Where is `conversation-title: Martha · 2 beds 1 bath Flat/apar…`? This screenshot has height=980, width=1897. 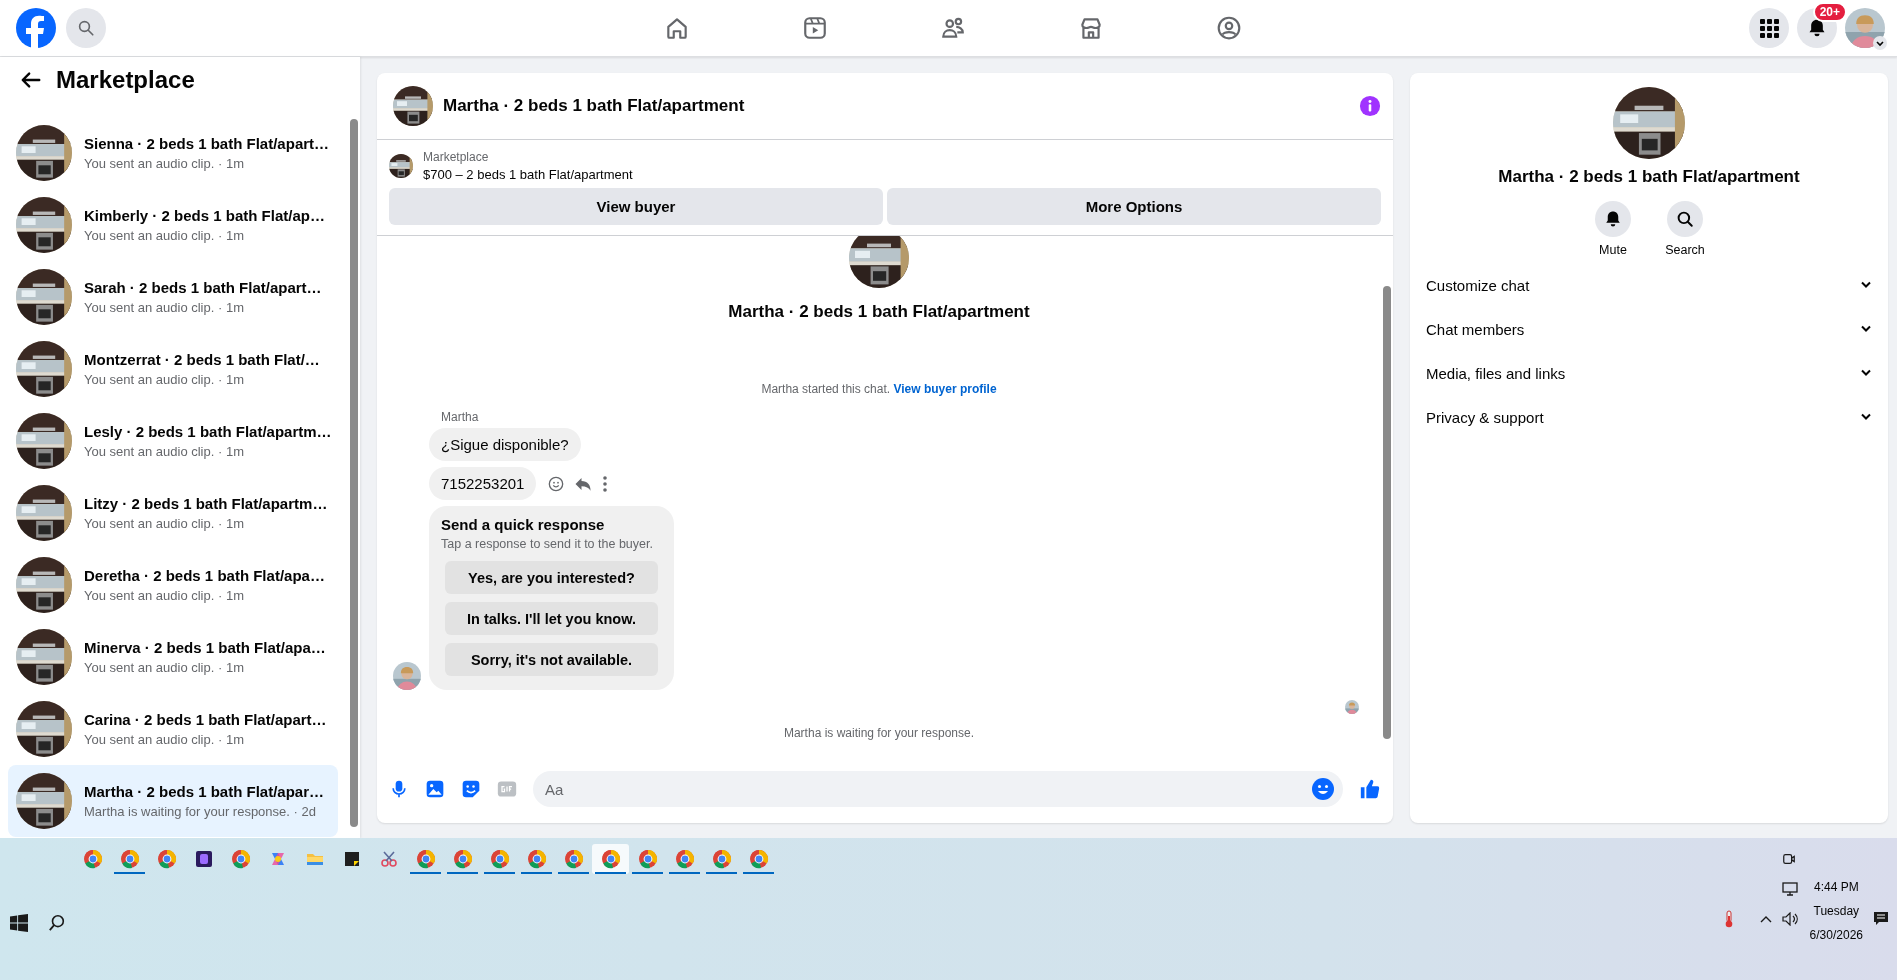
conversation-title: Martha · 2 beds 1 bath Flat/apar… is located at coordinates (204, 791).